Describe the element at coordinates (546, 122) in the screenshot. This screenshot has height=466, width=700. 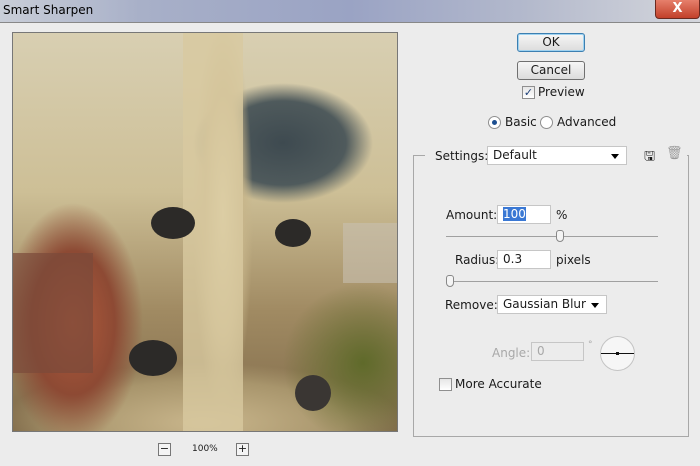
I see `advanced-radio` at that location.